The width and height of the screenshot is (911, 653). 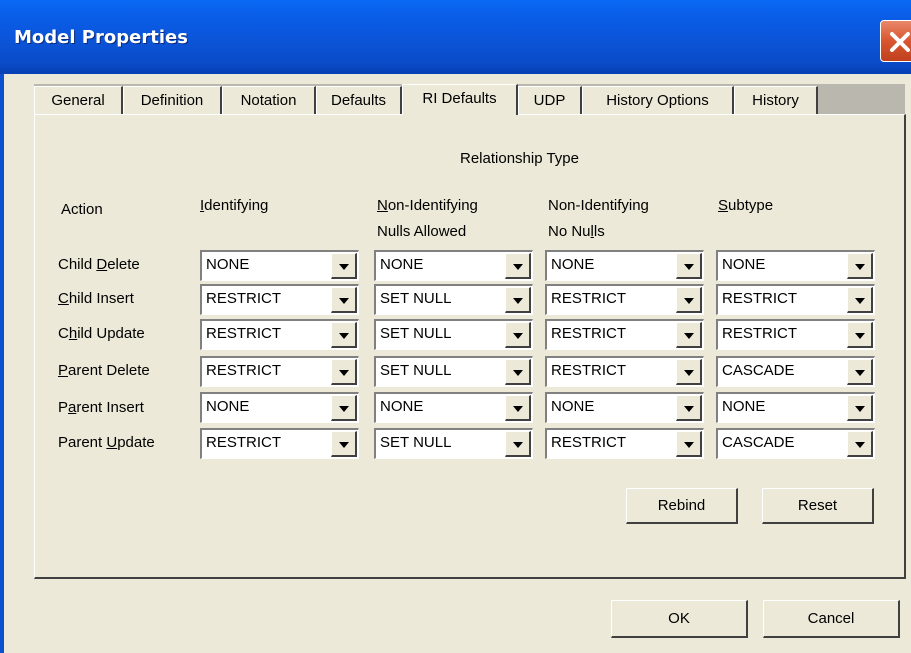 I want to click on relationship-type-heading: Relationship Type, so click(x=519, y=158).